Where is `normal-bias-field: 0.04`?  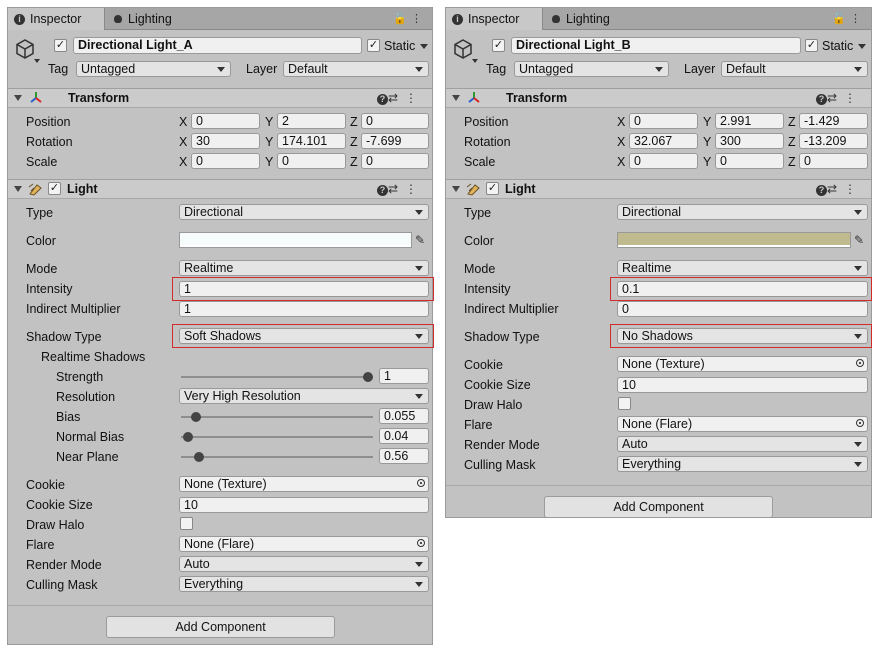 normal-bias-field: 0.04 is located at coordinates (404, 436).